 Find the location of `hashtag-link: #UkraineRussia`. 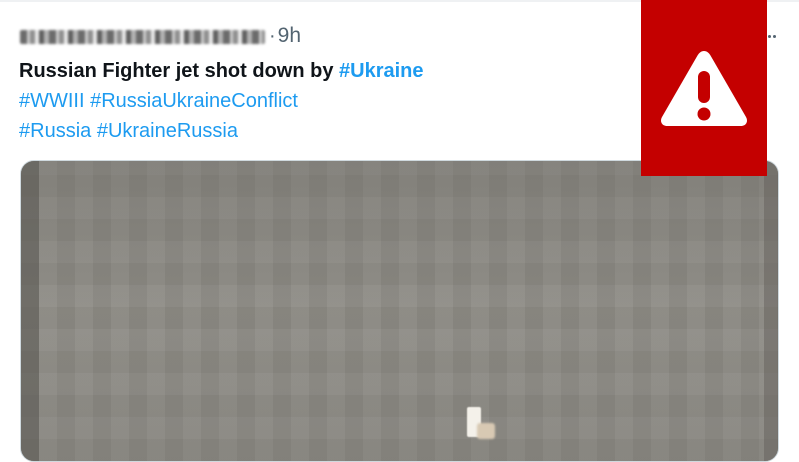

hashtag-link: #UkraineRussia is located at coordinates (167, 131).